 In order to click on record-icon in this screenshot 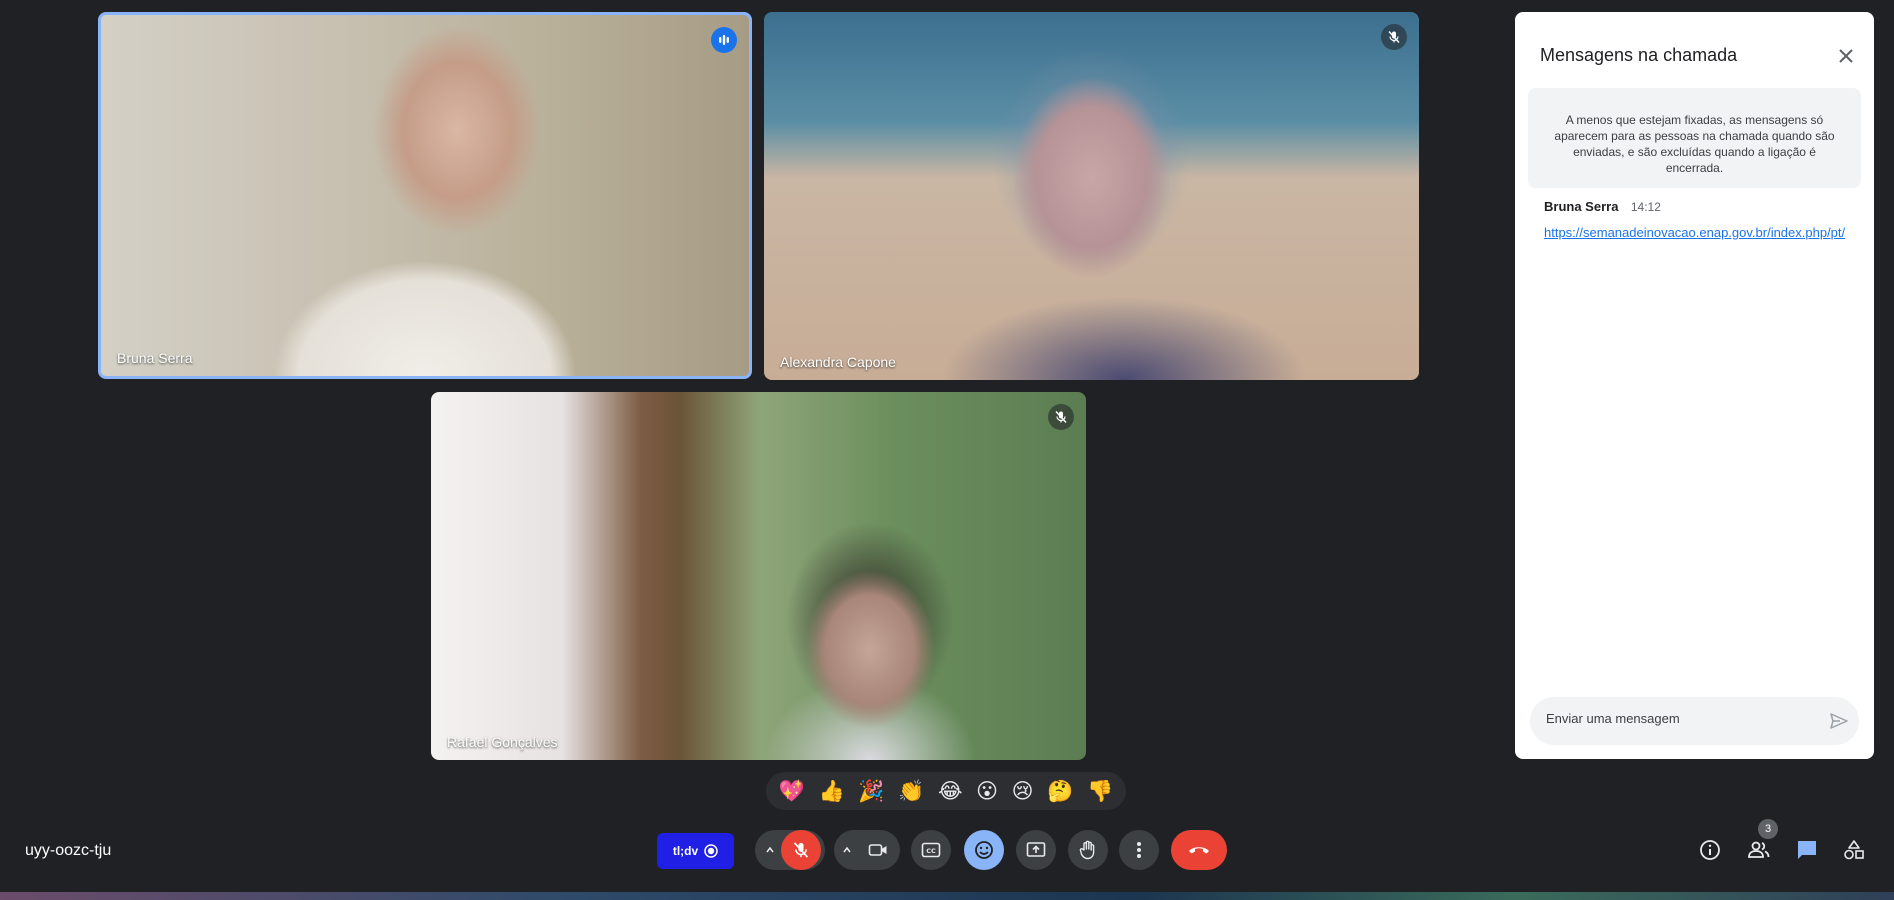, I will do `click(711, 851)`.